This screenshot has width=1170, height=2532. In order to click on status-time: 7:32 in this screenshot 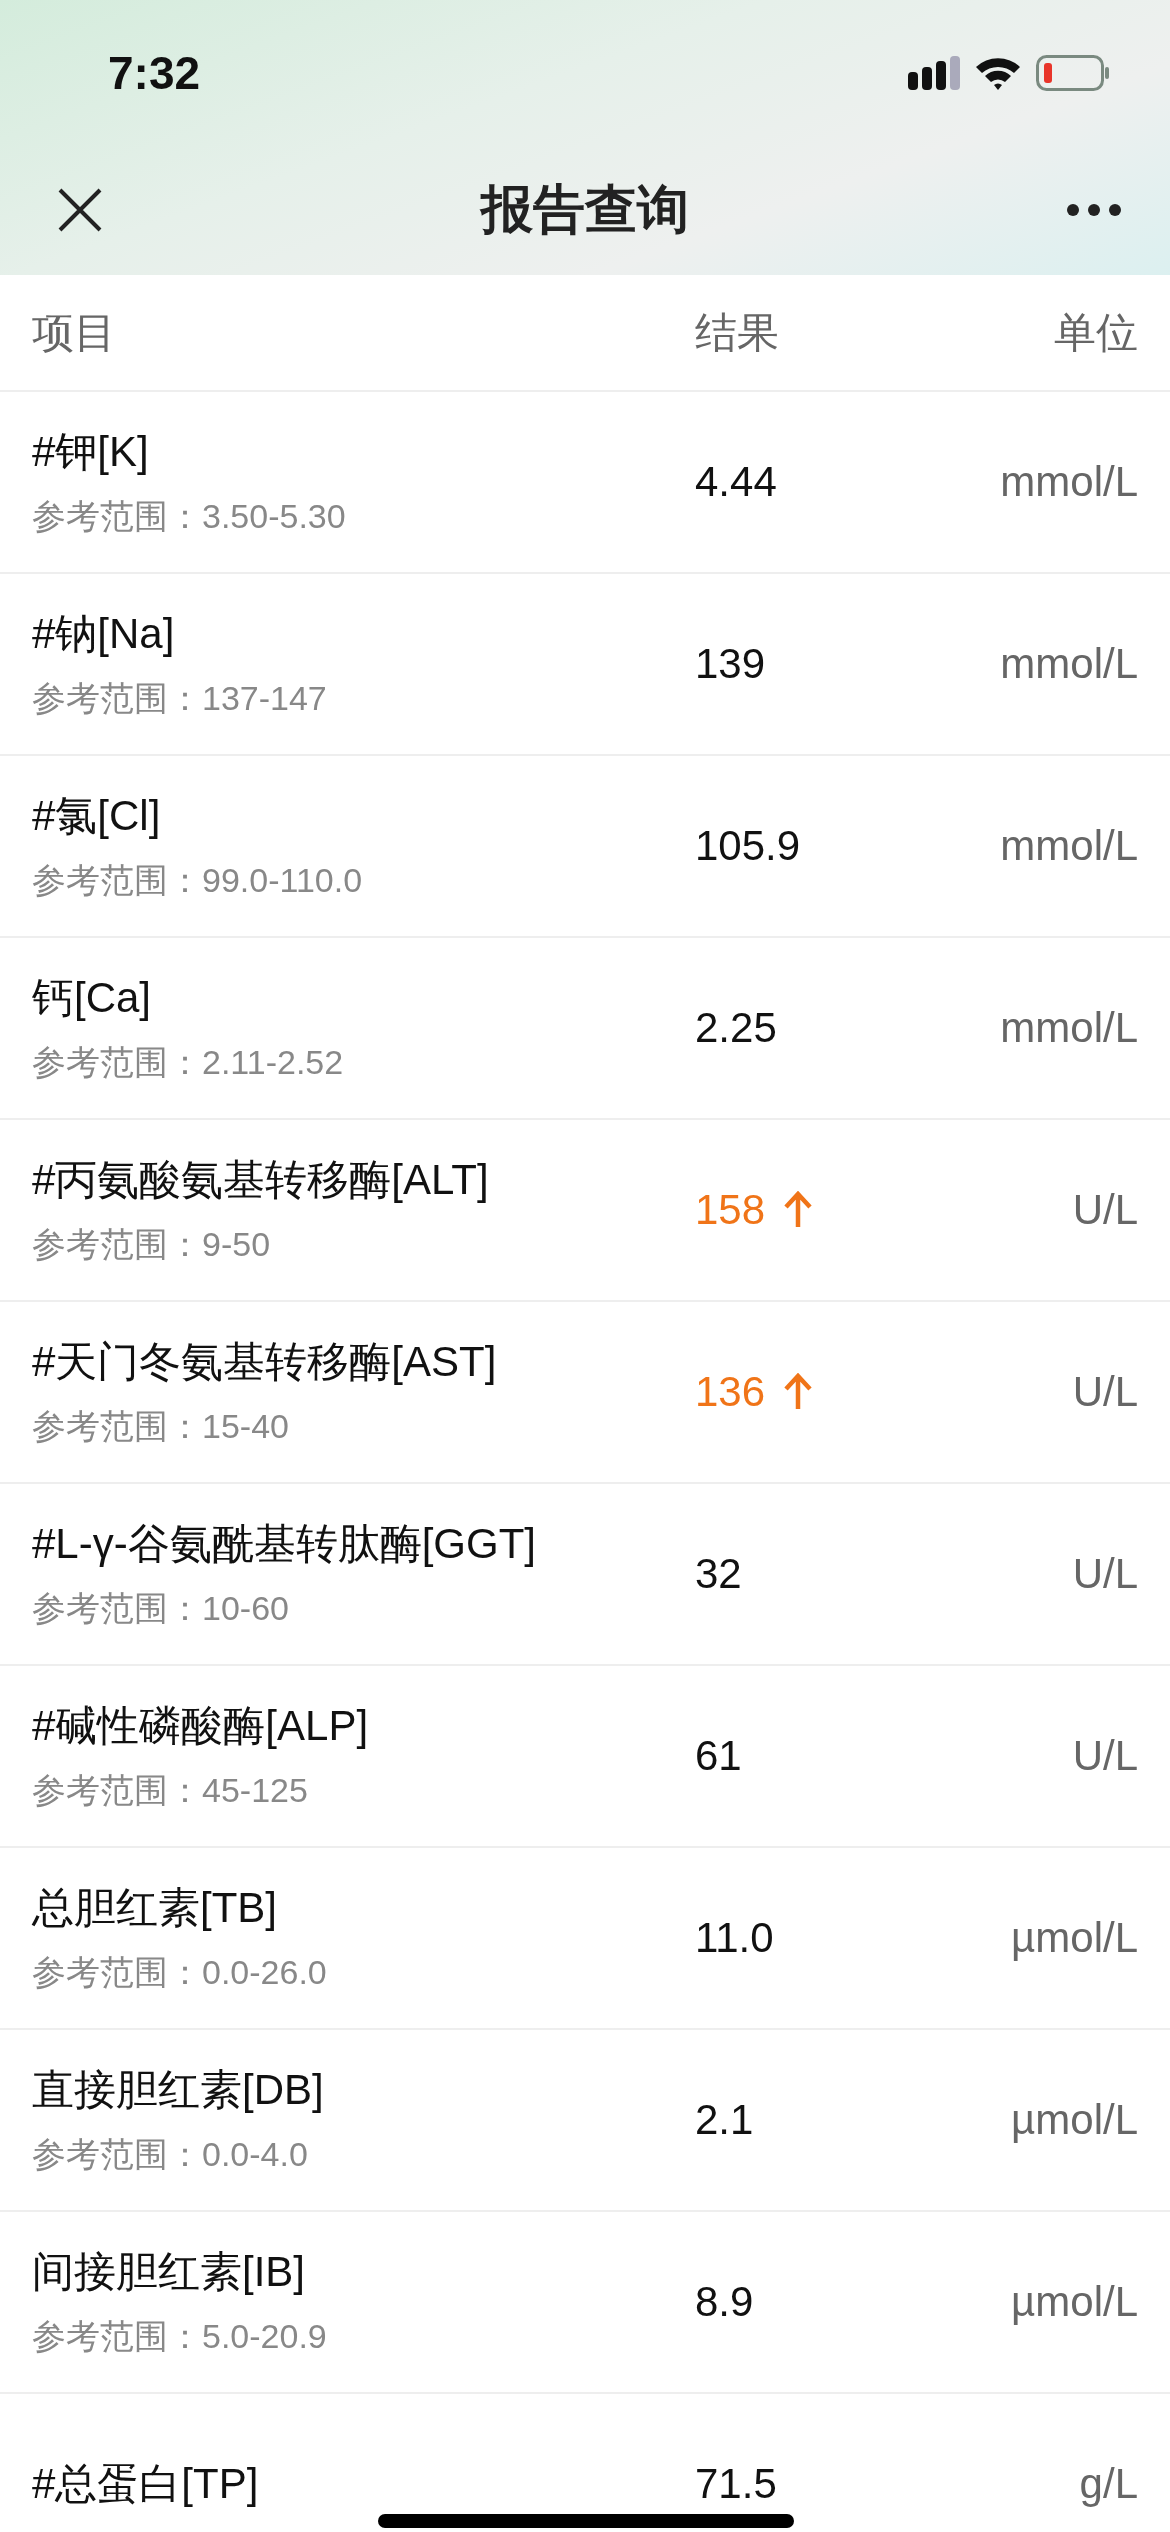, I will do `click(154, 72)`.